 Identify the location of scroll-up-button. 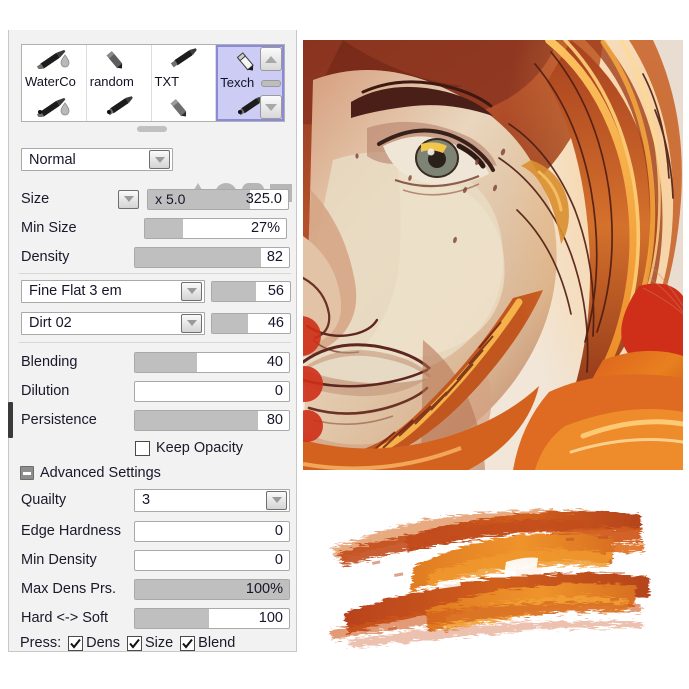
(271, 59).